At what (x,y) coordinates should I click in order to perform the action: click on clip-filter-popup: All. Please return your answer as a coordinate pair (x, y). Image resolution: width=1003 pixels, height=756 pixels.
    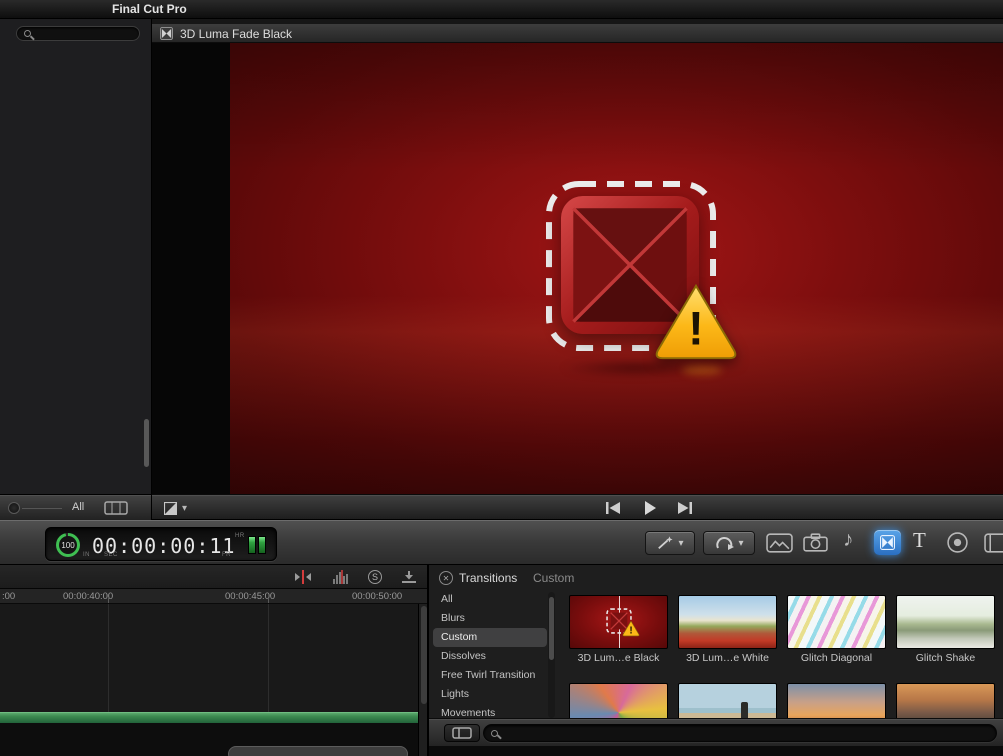
    Looking at the image, I should click on (78, 507).